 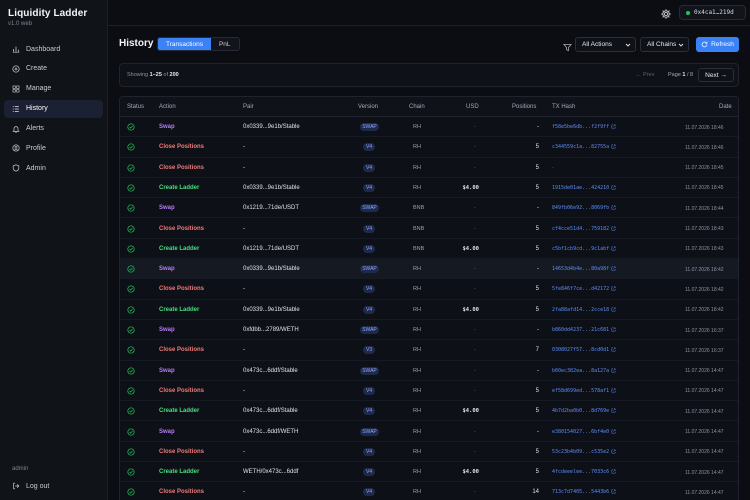 What do you see at coordinates (584, 208) in the screenshot?
I see `tx-hash-link: 849fb06e92...8069fb` at bounding box center [584, 208].